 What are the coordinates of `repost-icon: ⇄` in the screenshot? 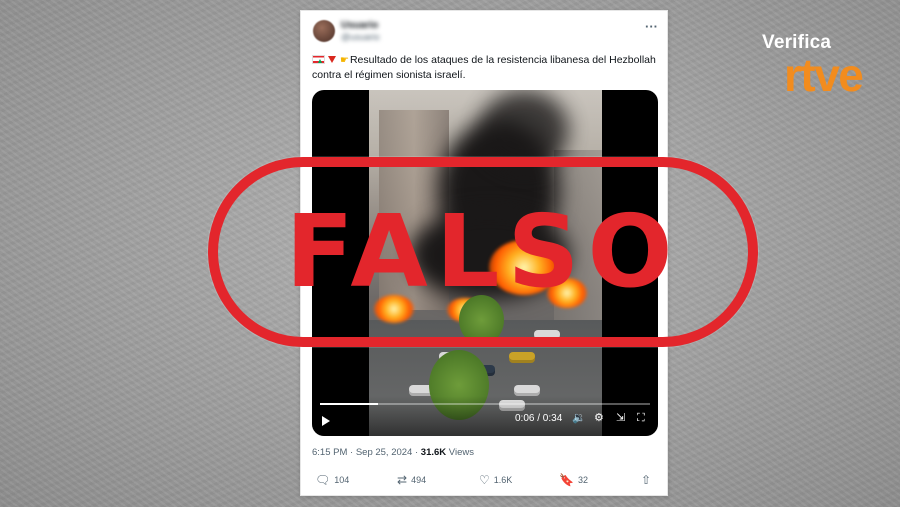 It's located at (402, 480).